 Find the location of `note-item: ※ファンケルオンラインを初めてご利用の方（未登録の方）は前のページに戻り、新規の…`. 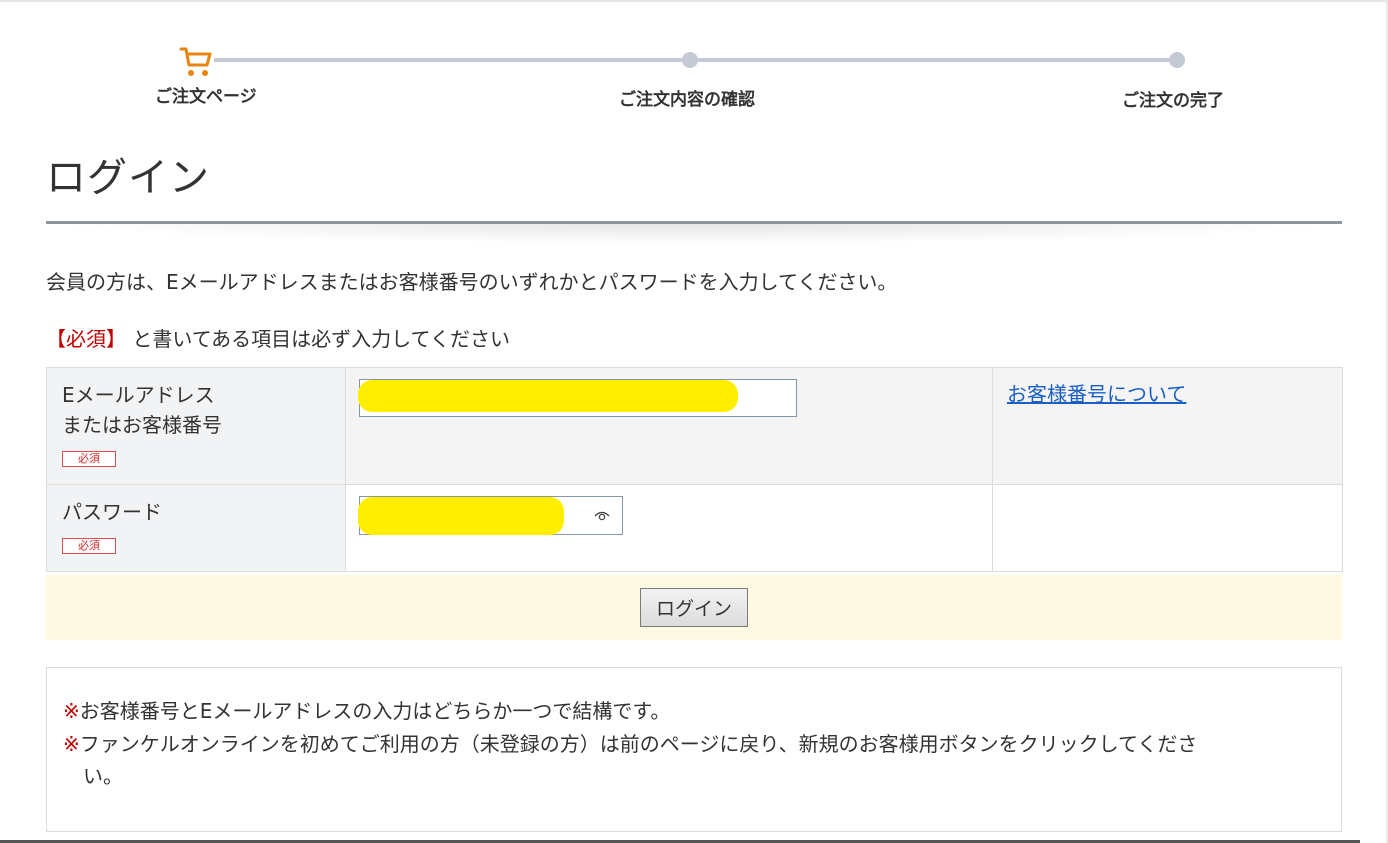

note-item: ※ファンケルオンラインを初めてご利用の方（未登録の方）は前のページに戻り、新規の… is located at coordinates (630, 744).